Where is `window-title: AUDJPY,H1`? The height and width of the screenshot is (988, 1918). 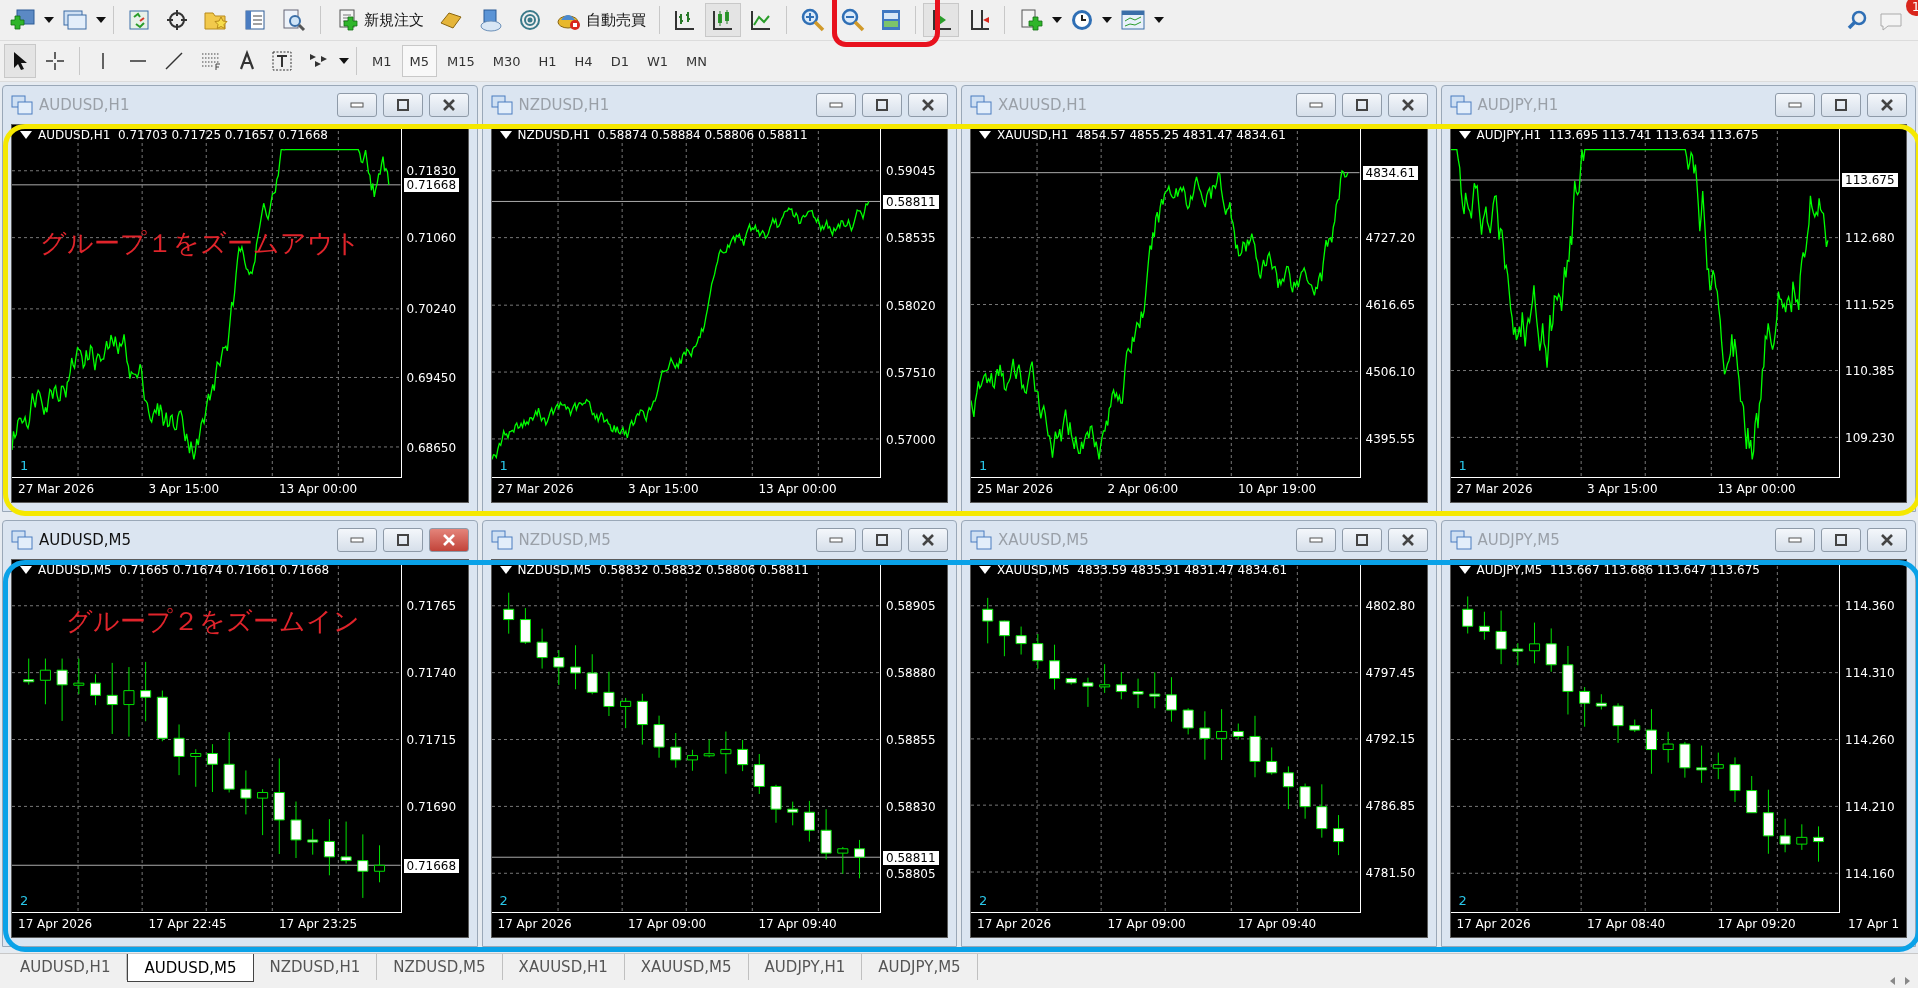 window-title: AUDJPY,H1 is located at coordinates (1518, 105).